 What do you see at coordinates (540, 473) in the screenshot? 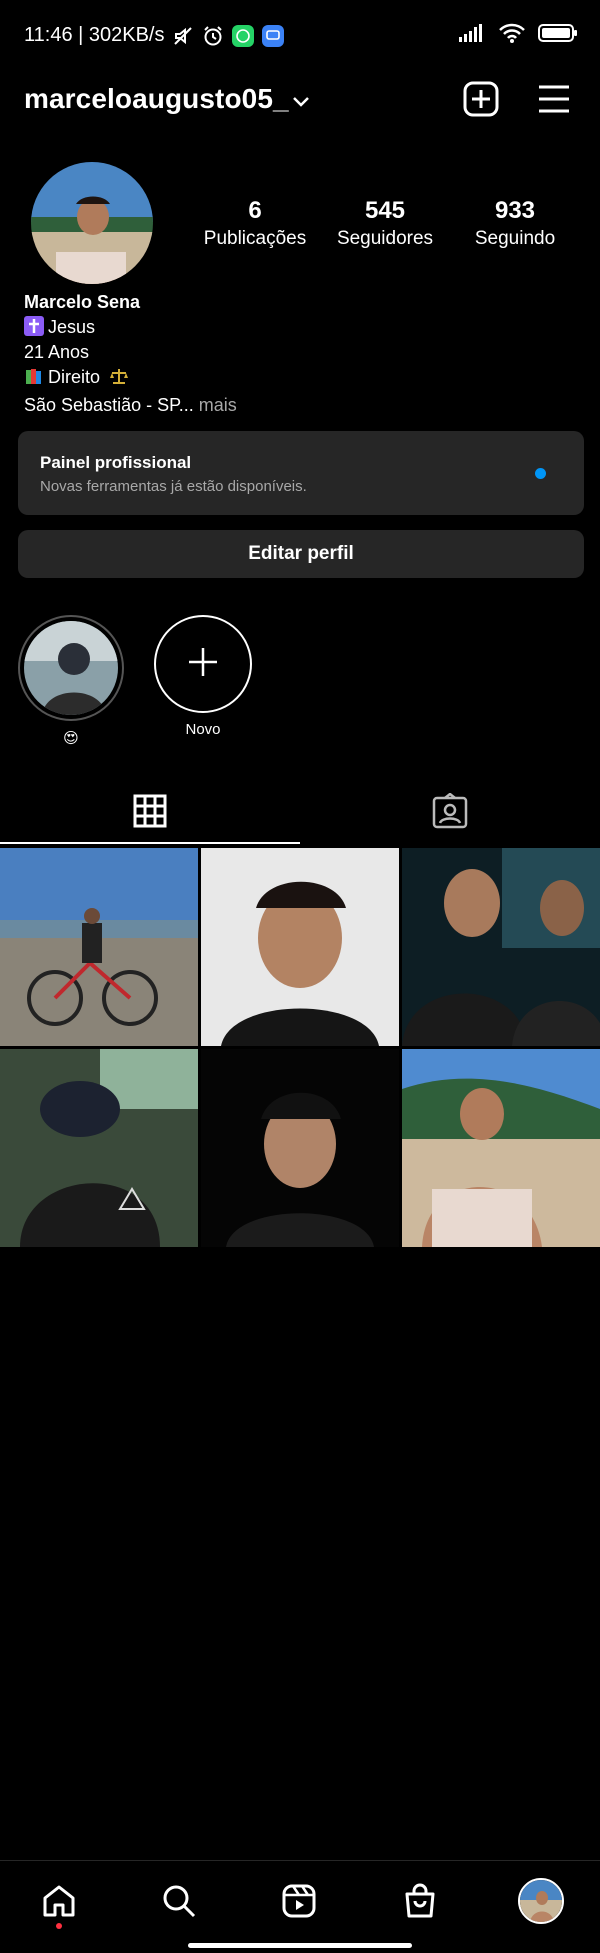
I see `notification-dot` at bounding box center [540, 473].